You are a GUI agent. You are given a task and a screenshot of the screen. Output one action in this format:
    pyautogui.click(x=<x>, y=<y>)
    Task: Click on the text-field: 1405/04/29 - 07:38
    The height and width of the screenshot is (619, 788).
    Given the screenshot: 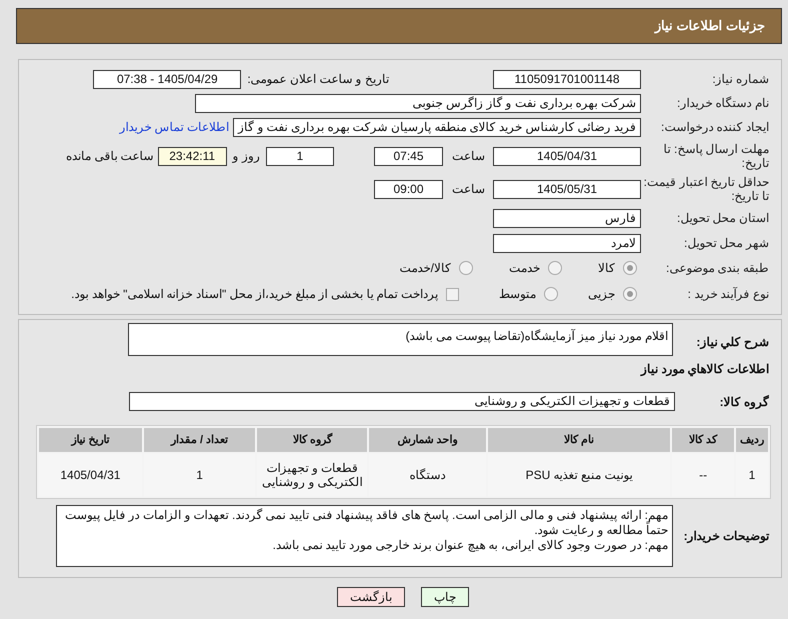 What is the action you would take?
    pyautogui.click(x=167, y=79)
    